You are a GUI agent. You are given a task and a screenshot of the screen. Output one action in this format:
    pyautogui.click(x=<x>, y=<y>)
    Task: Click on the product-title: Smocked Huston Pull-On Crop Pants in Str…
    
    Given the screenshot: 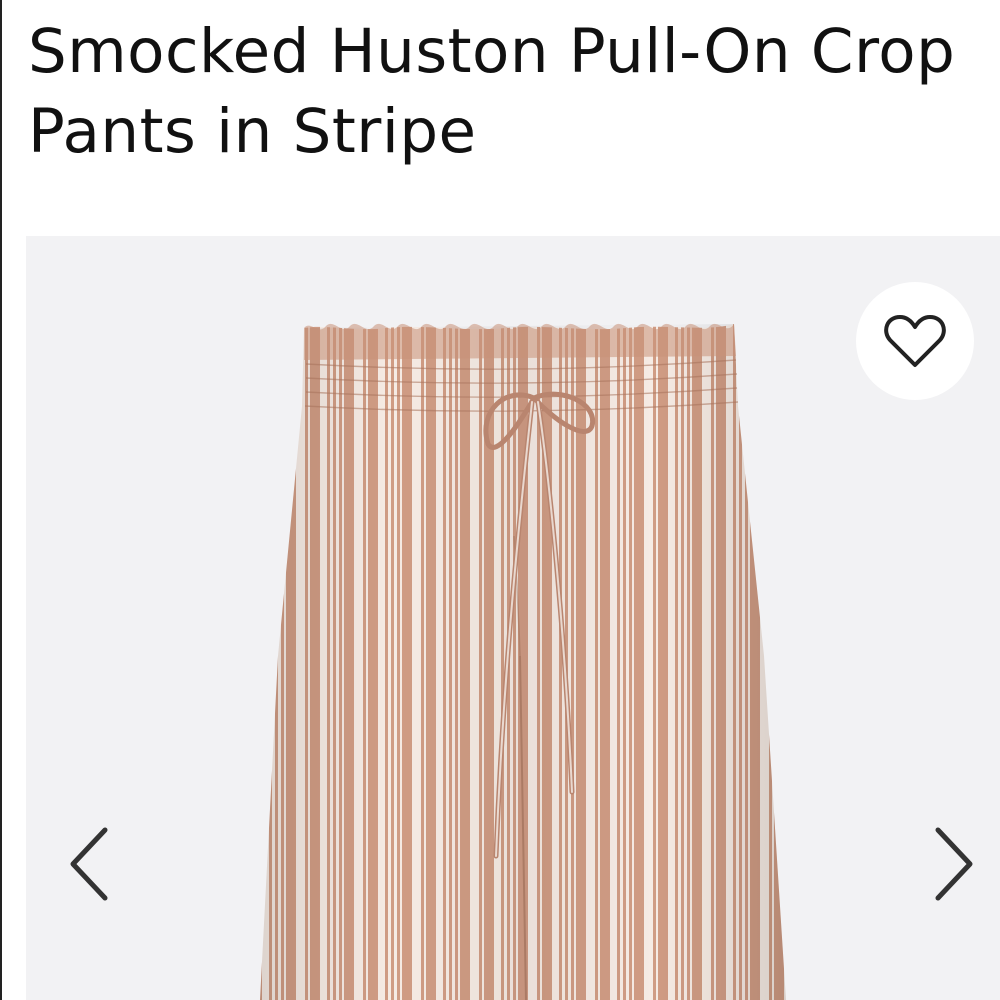 What is the action you would take?
    pyautogui.click(x=492, y=91)
    